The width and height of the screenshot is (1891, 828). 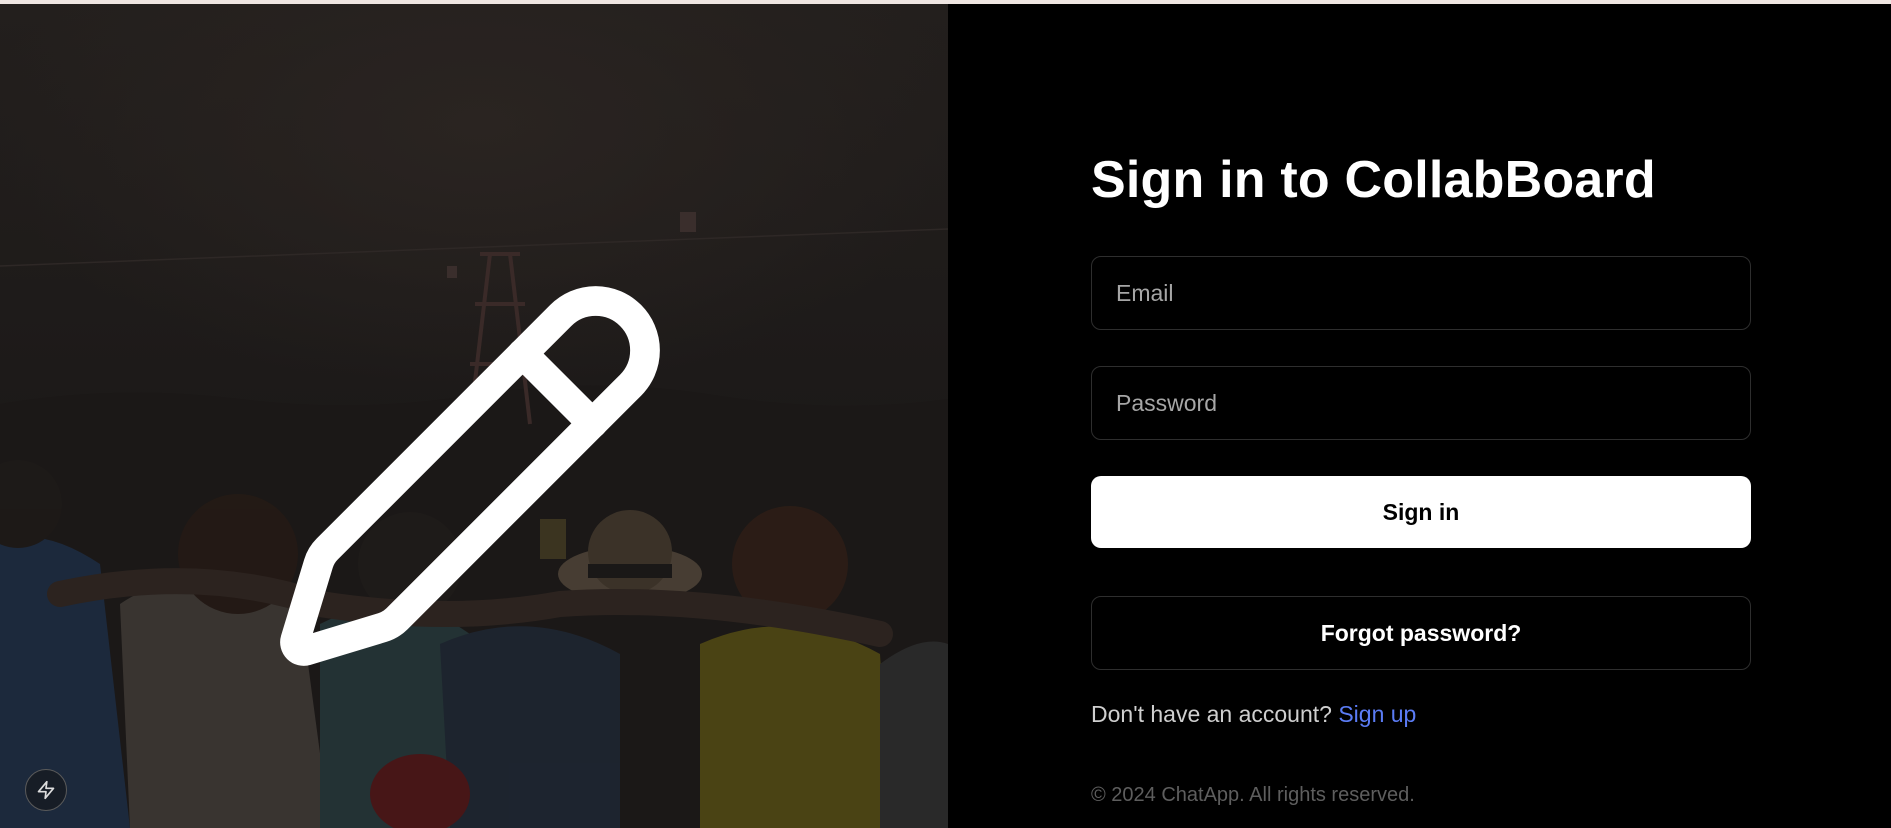 I want to click on signup-prompt: Don't have an account? Sign up, so click(x=1253, y=714).